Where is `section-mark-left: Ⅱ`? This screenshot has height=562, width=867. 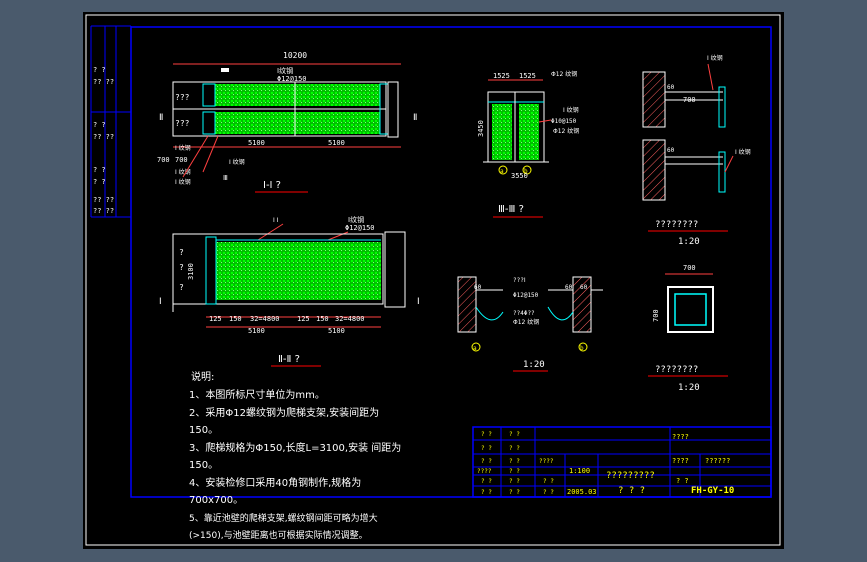
section-mark-left: Ⅱ is located at coordinates (161, 118).